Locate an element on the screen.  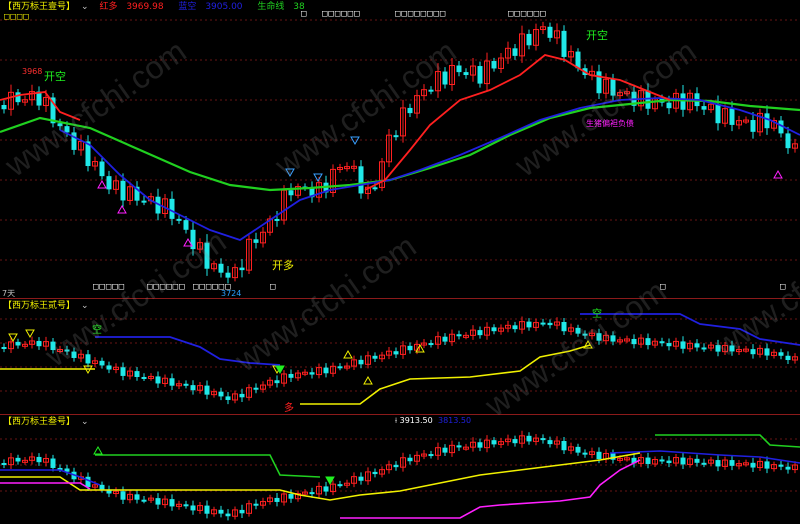
signal-boxes-top-1: □ is located at coordinates (304, 14).